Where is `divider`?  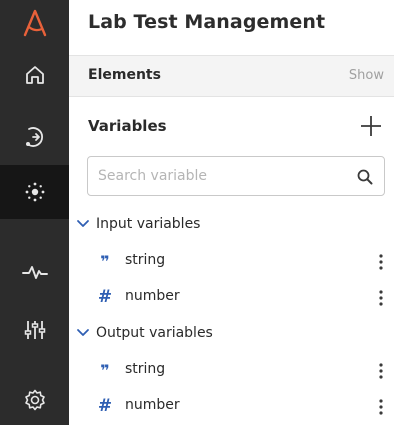 divider is located at coordinates (231, 96).